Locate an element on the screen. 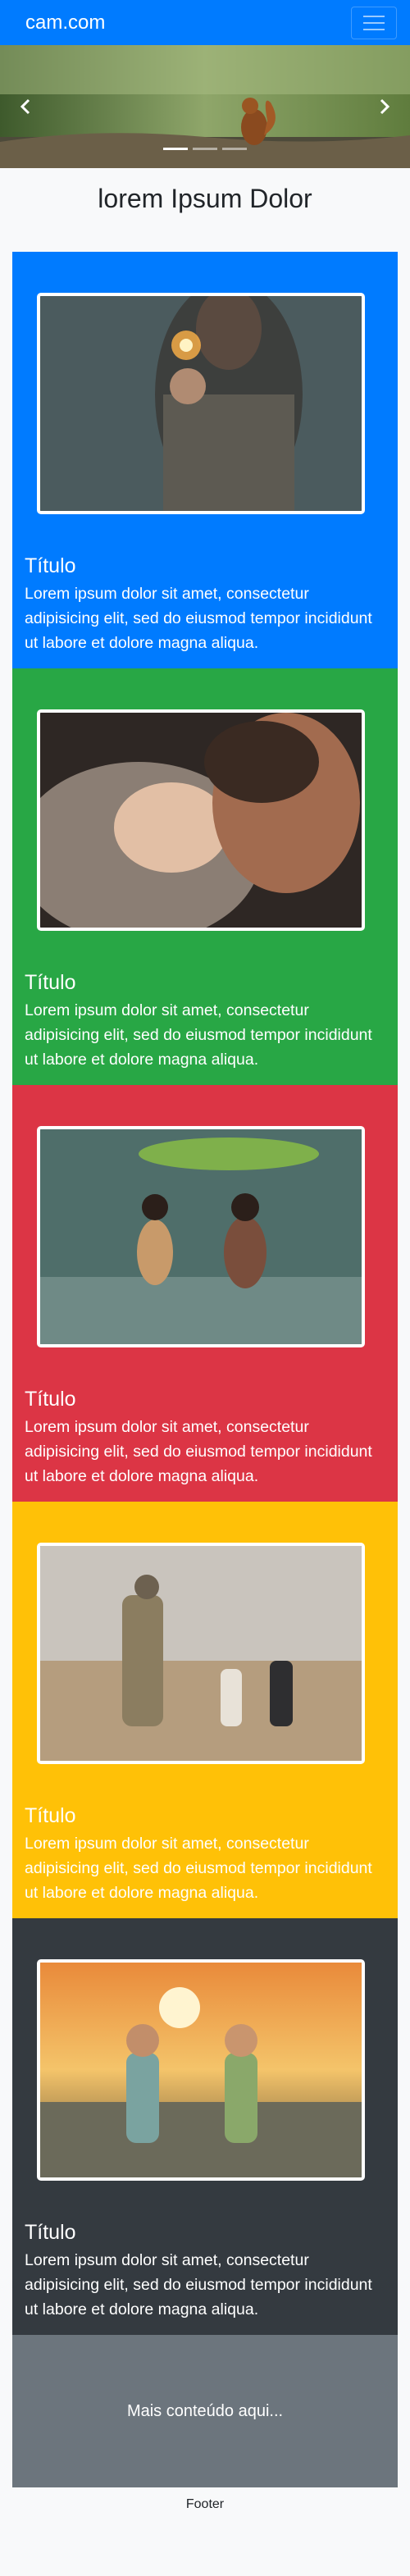  carousel-indicators is located at coordinates (205, 149).